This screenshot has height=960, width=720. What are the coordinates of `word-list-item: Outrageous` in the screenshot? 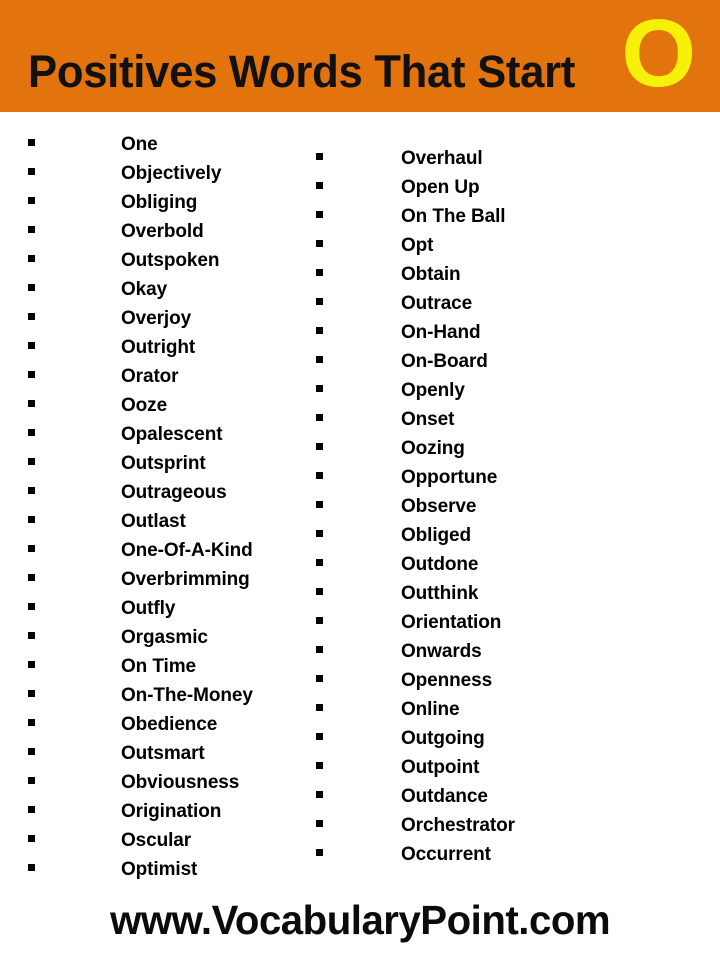 It's located at (140, 496).